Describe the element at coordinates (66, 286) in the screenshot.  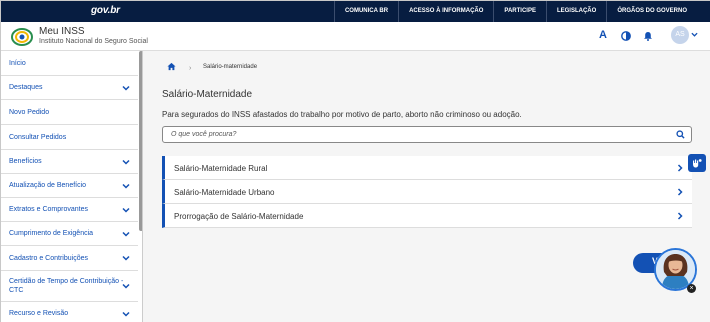
I see `sidebar-item-label: Certidão de Tempo de Contribuição - CTC` at that location.